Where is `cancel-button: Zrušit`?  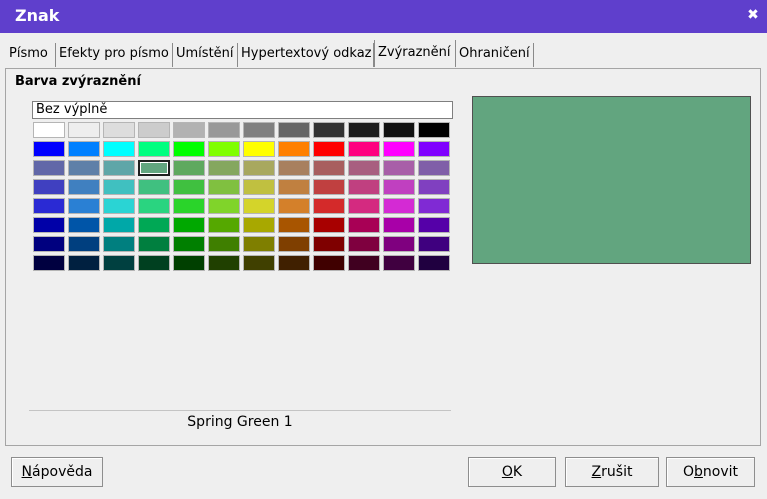
cancel-button: Zrušit is located at coordinates (612, 472).